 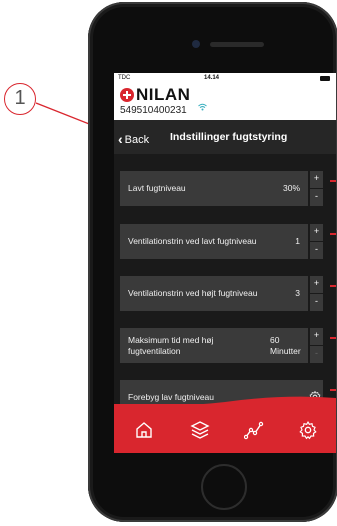 What do you see at coordinates (225, 79) in the screenshot?
I see `status-bar: TDC 14.14` at bounding box center [225, 79].